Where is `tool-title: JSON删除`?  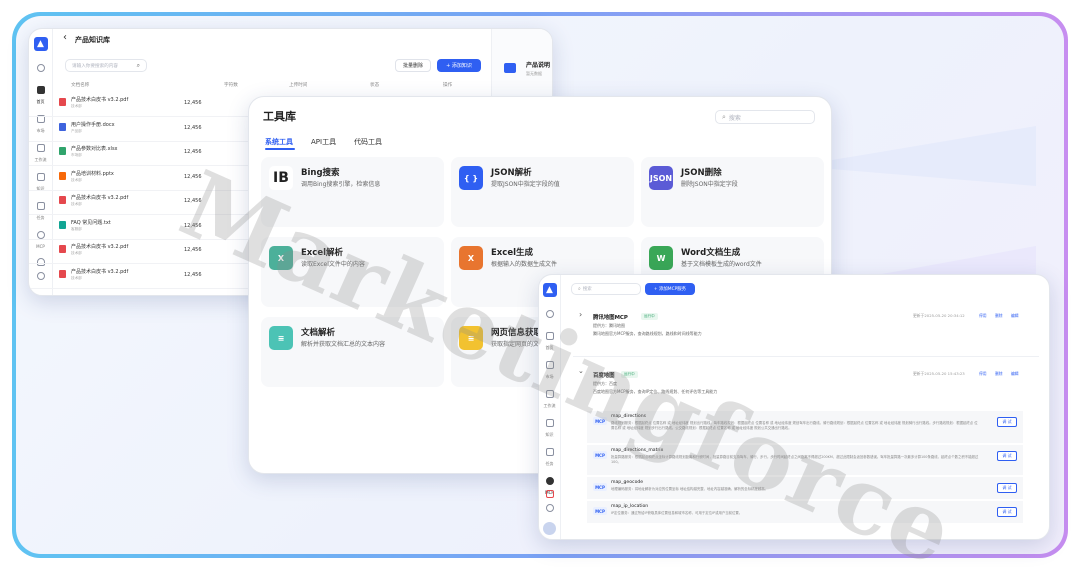
tool-title: JSON删除 is located at coordinates (701, 173).